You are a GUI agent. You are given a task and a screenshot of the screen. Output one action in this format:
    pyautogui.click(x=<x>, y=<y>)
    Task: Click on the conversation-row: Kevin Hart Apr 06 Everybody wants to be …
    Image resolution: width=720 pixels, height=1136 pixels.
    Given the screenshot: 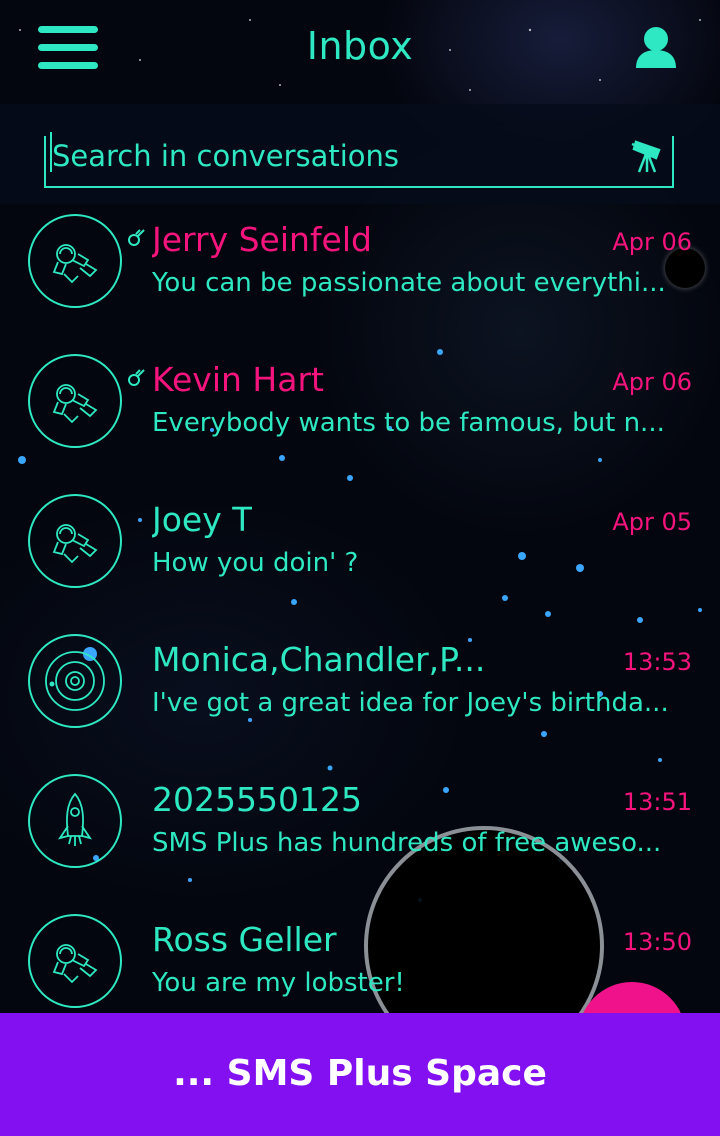 What is the action you would take?
    pyautogui.click(x=360, y=414)
    